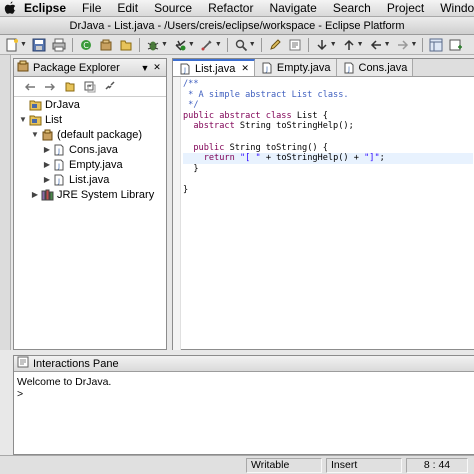  I want to click on menu-search: Search, so click(352, 8).